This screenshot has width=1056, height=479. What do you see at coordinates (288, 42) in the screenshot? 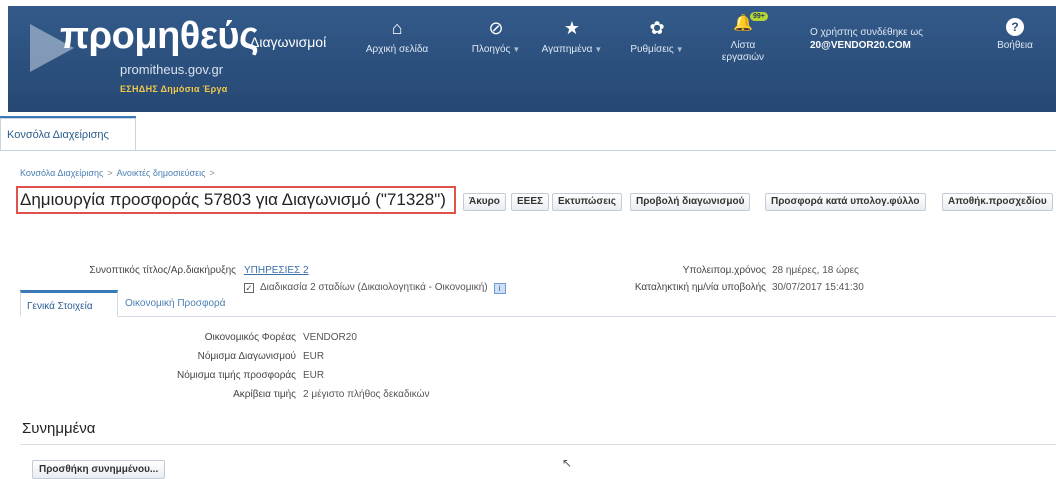
I see `logo-subtitle: Διαγωνισμοί` at bounding box center [288, 42].